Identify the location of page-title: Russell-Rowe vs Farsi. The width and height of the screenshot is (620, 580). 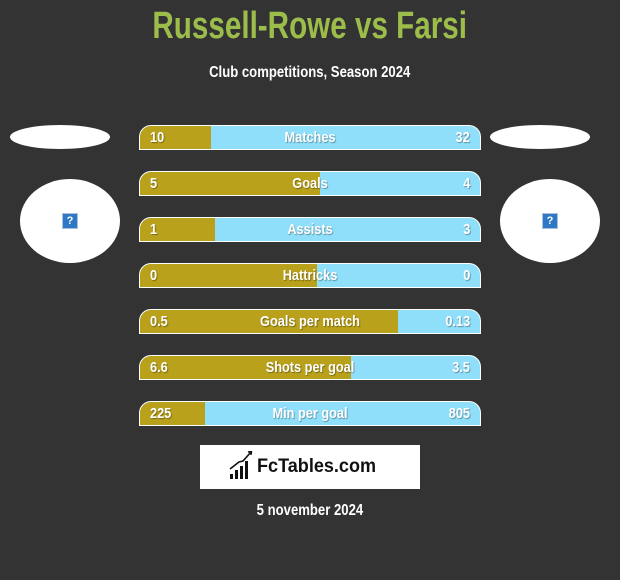
(310, 26).